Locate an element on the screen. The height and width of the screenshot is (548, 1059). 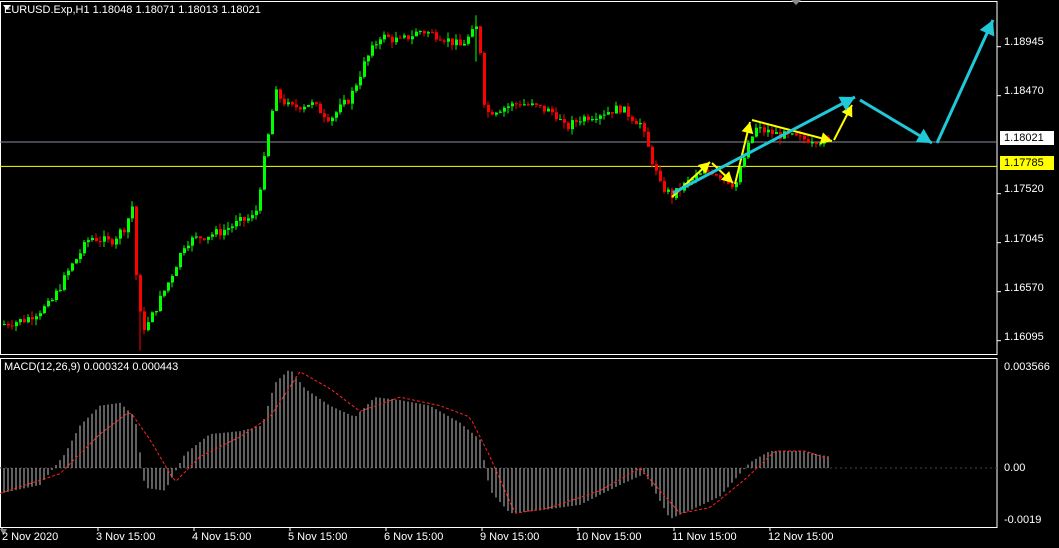
macd-tick: -0.0019 is located at coordinates (1023, 520).